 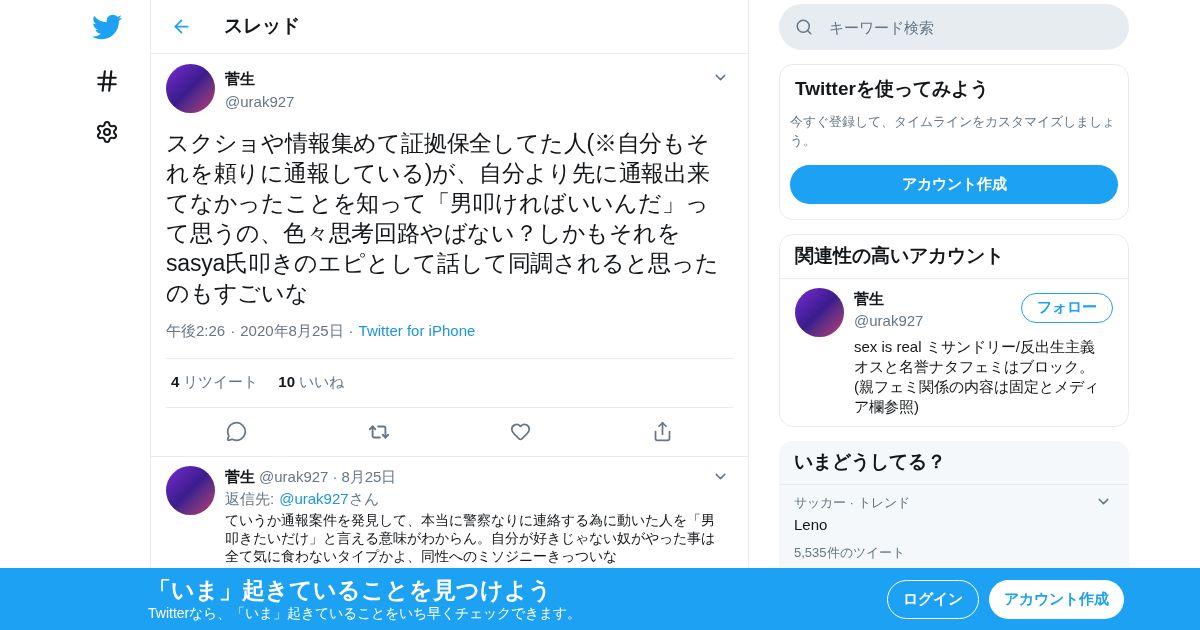 I want to click on card-title: Twitterを使ってみよう, so click(x=892, y=89).